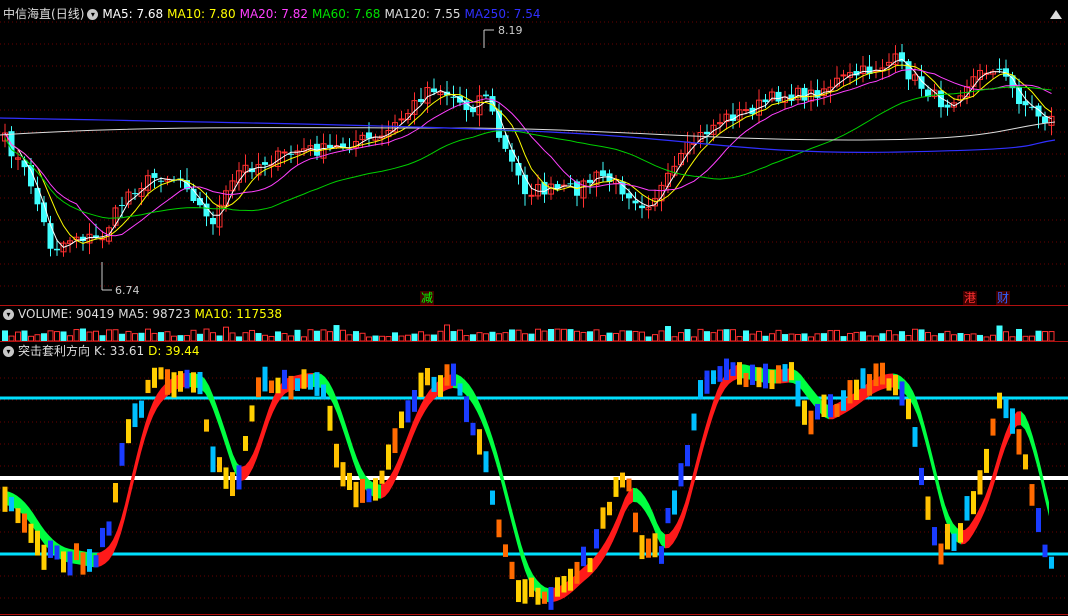 This screenshot has height=616, width=1068. What do you see at coordinates (8, 314) in the screenshot?
I see `volume-settings-icon: ▾` at bounding box center [8, 314].